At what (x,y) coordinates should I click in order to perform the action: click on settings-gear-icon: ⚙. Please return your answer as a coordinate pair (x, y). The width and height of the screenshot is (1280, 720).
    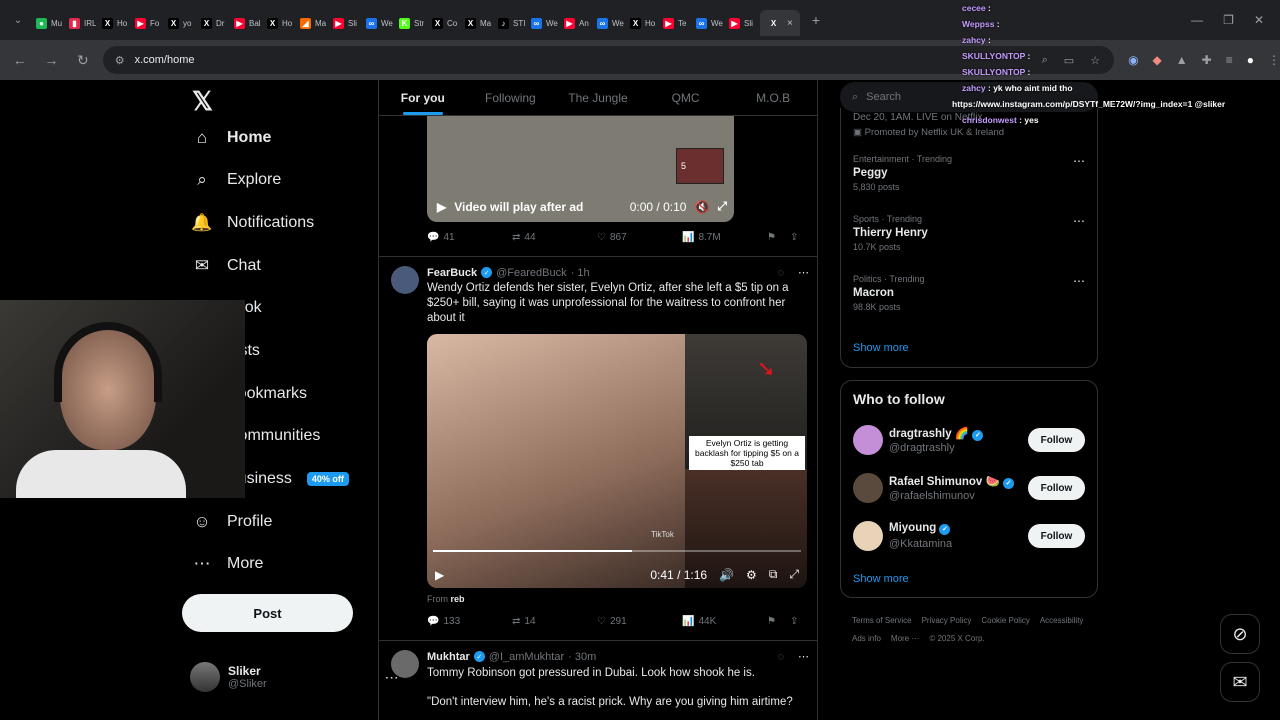
    Looking at the image, I should click on (751, 575).